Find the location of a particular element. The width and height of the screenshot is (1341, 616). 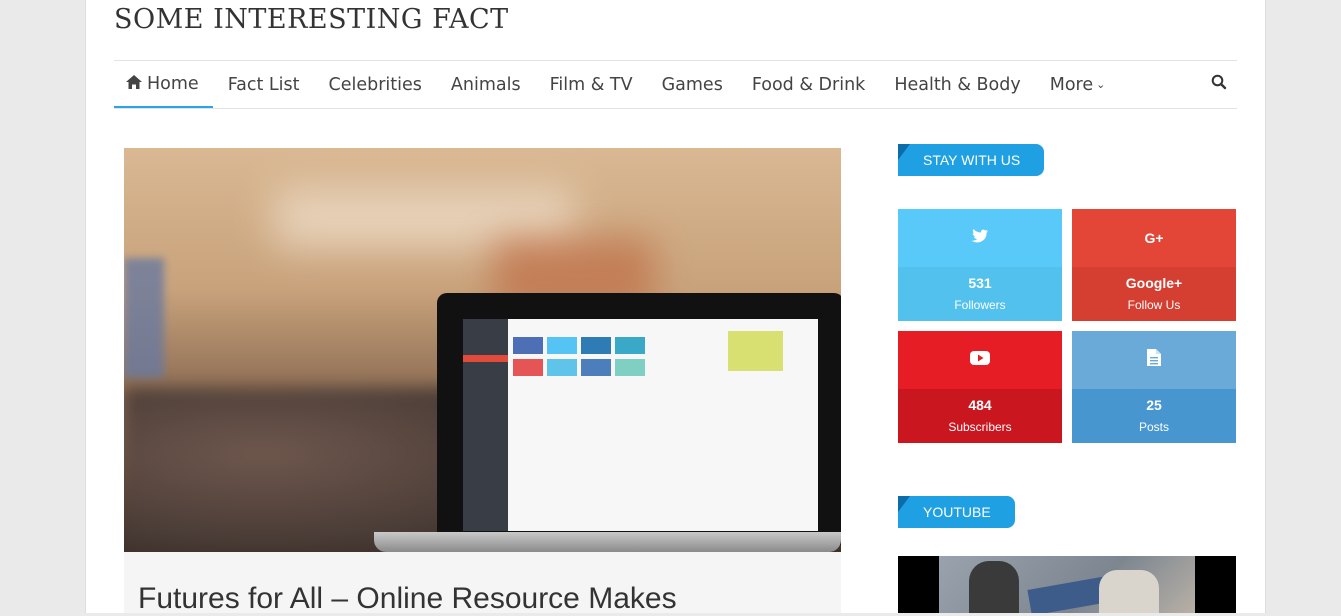

nav-item-celebrities: Celebrities is located at coordinates (375, 84).